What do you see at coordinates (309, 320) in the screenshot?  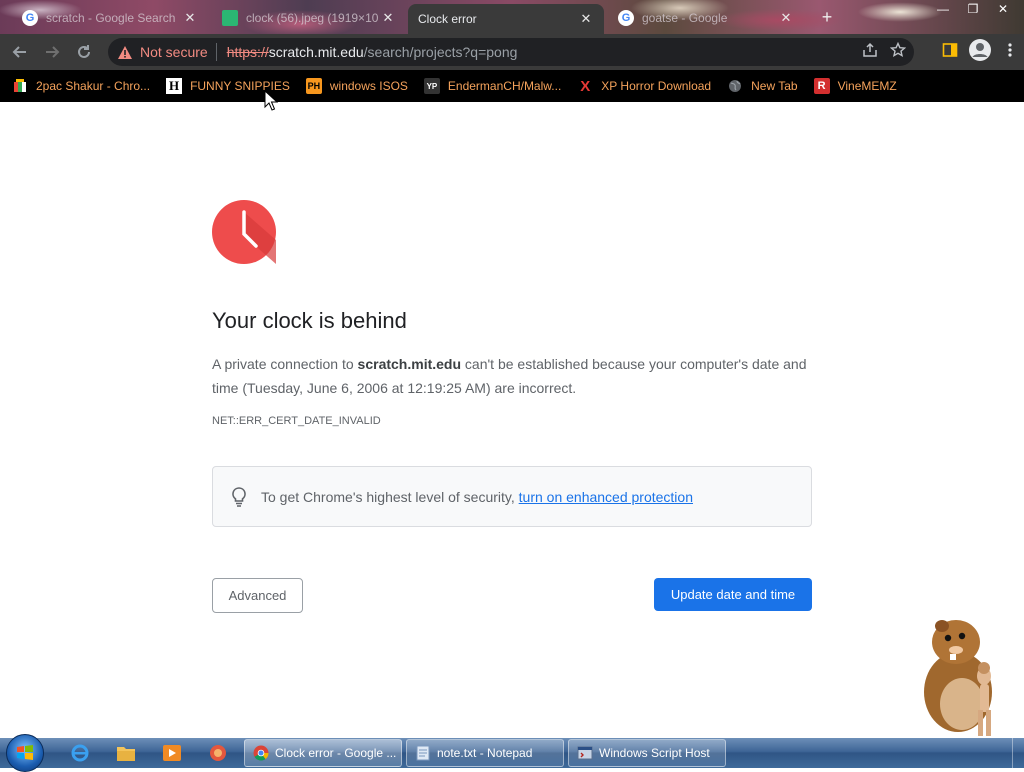 I see `page-title: Your clock is behind` at bounding box center [309, 320].